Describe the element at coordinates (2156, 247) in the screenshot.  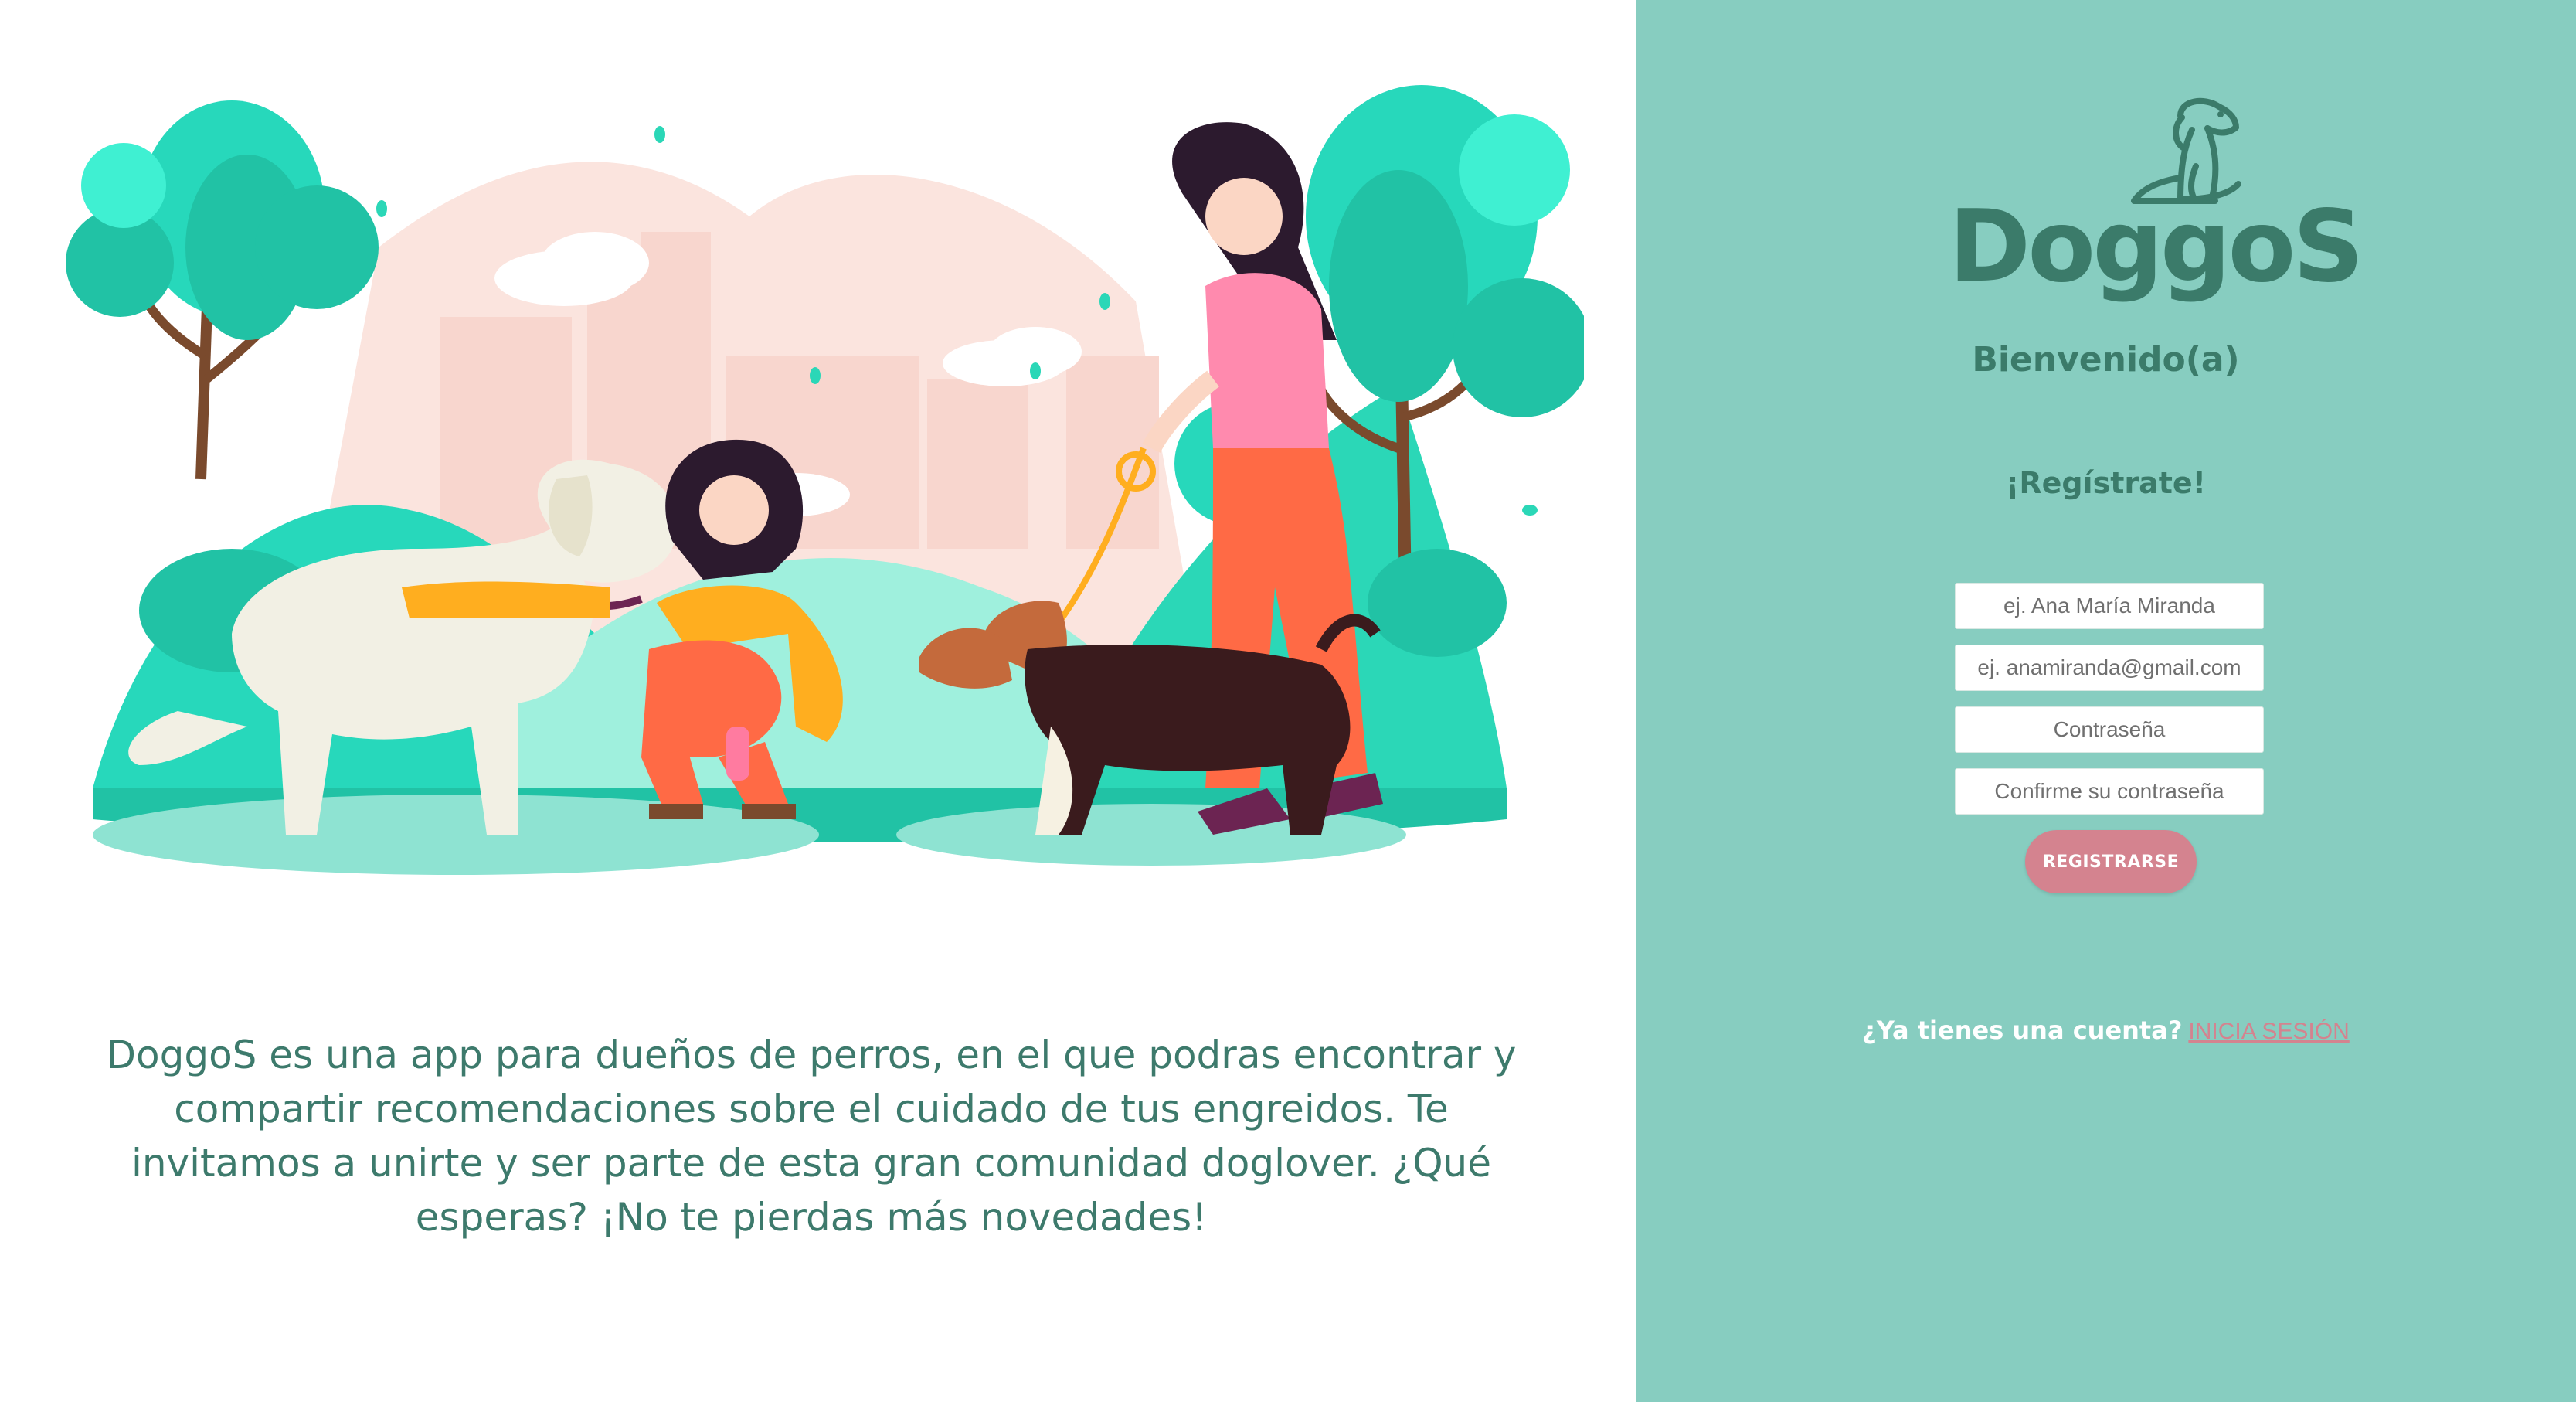
I see `brand-name: DoggoS` at that location.